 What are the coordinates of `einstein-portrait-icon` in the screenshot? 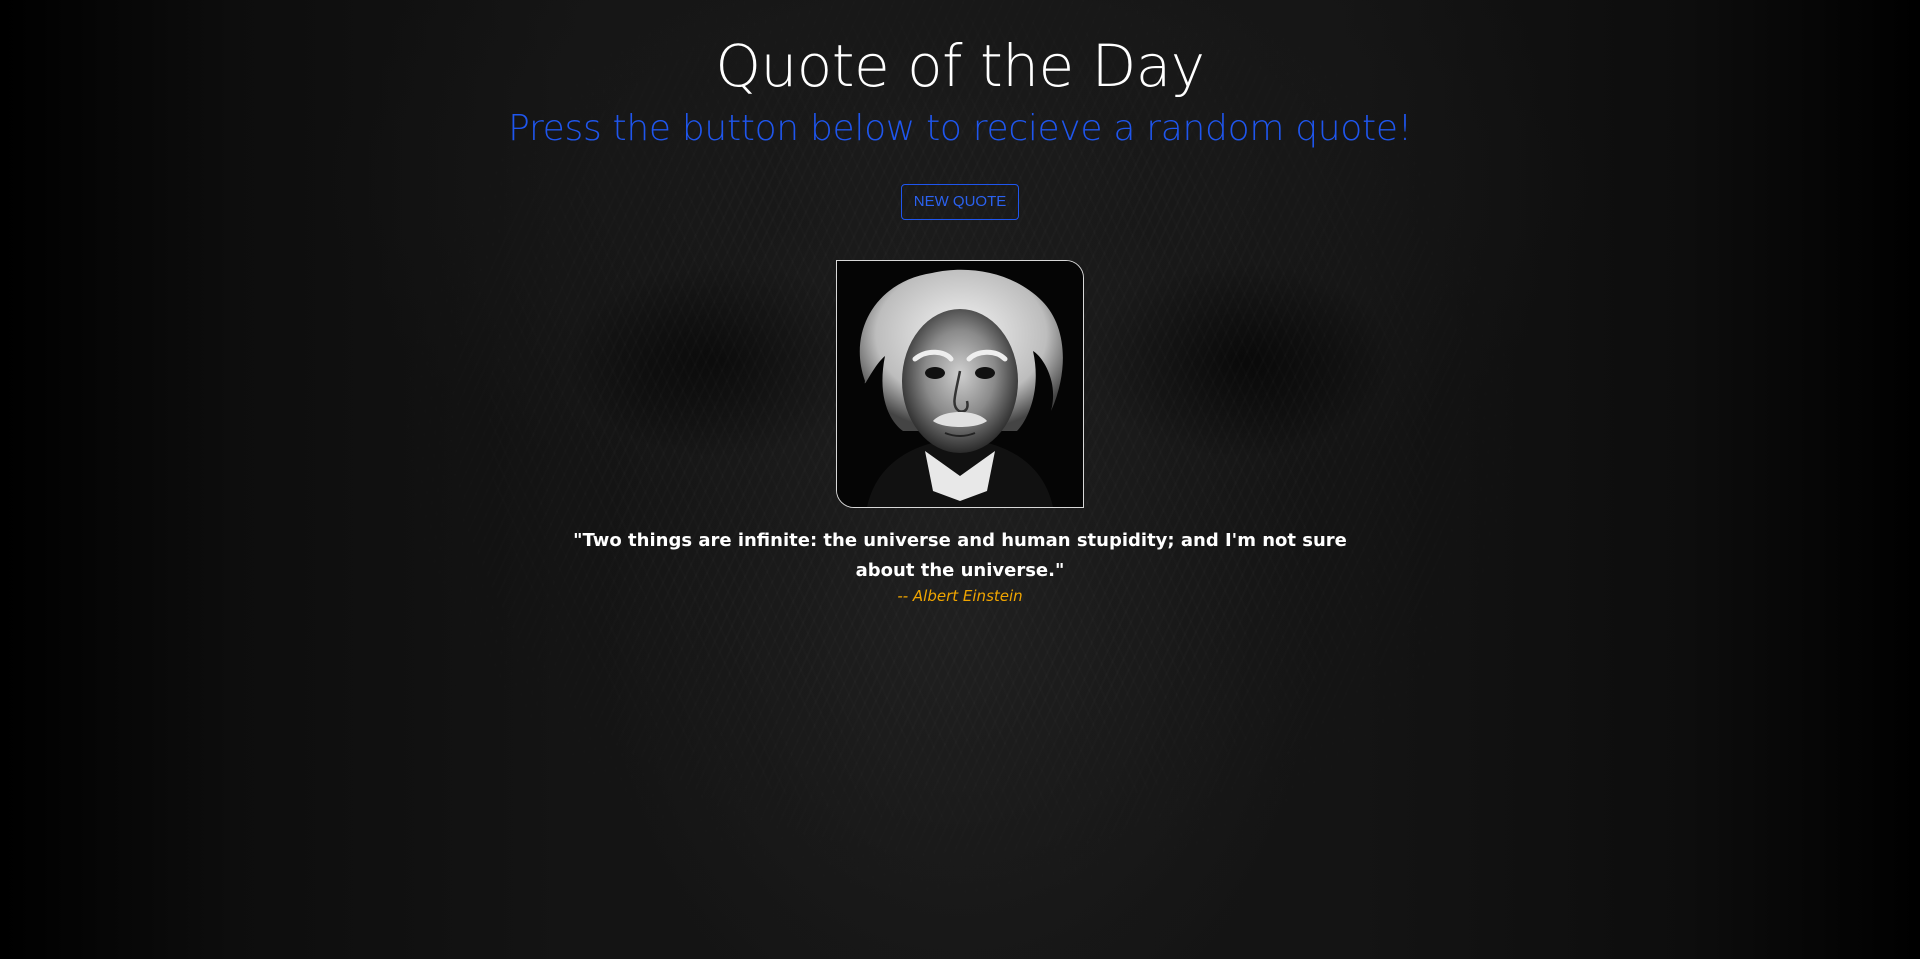 It's located at (960, 384).